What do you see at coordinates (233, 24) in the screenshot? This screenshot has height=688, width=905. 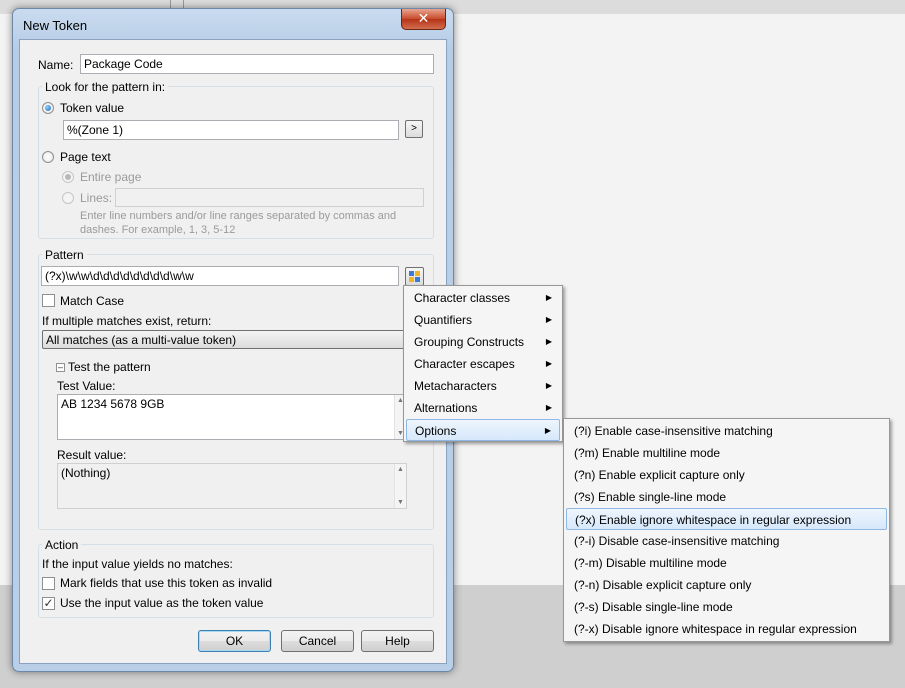 I see `title-bar: New Token ✕` at bounding box center [233, 24].